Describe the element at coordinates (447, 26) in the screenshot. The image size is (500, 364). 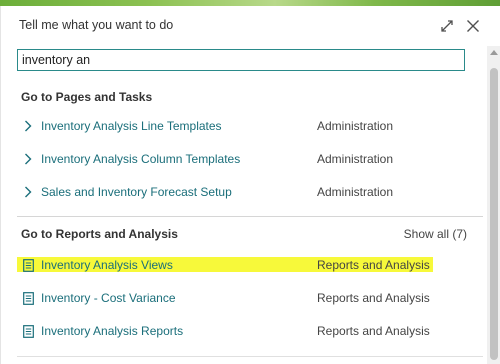
I see `expand-arrows-icon` at that location.